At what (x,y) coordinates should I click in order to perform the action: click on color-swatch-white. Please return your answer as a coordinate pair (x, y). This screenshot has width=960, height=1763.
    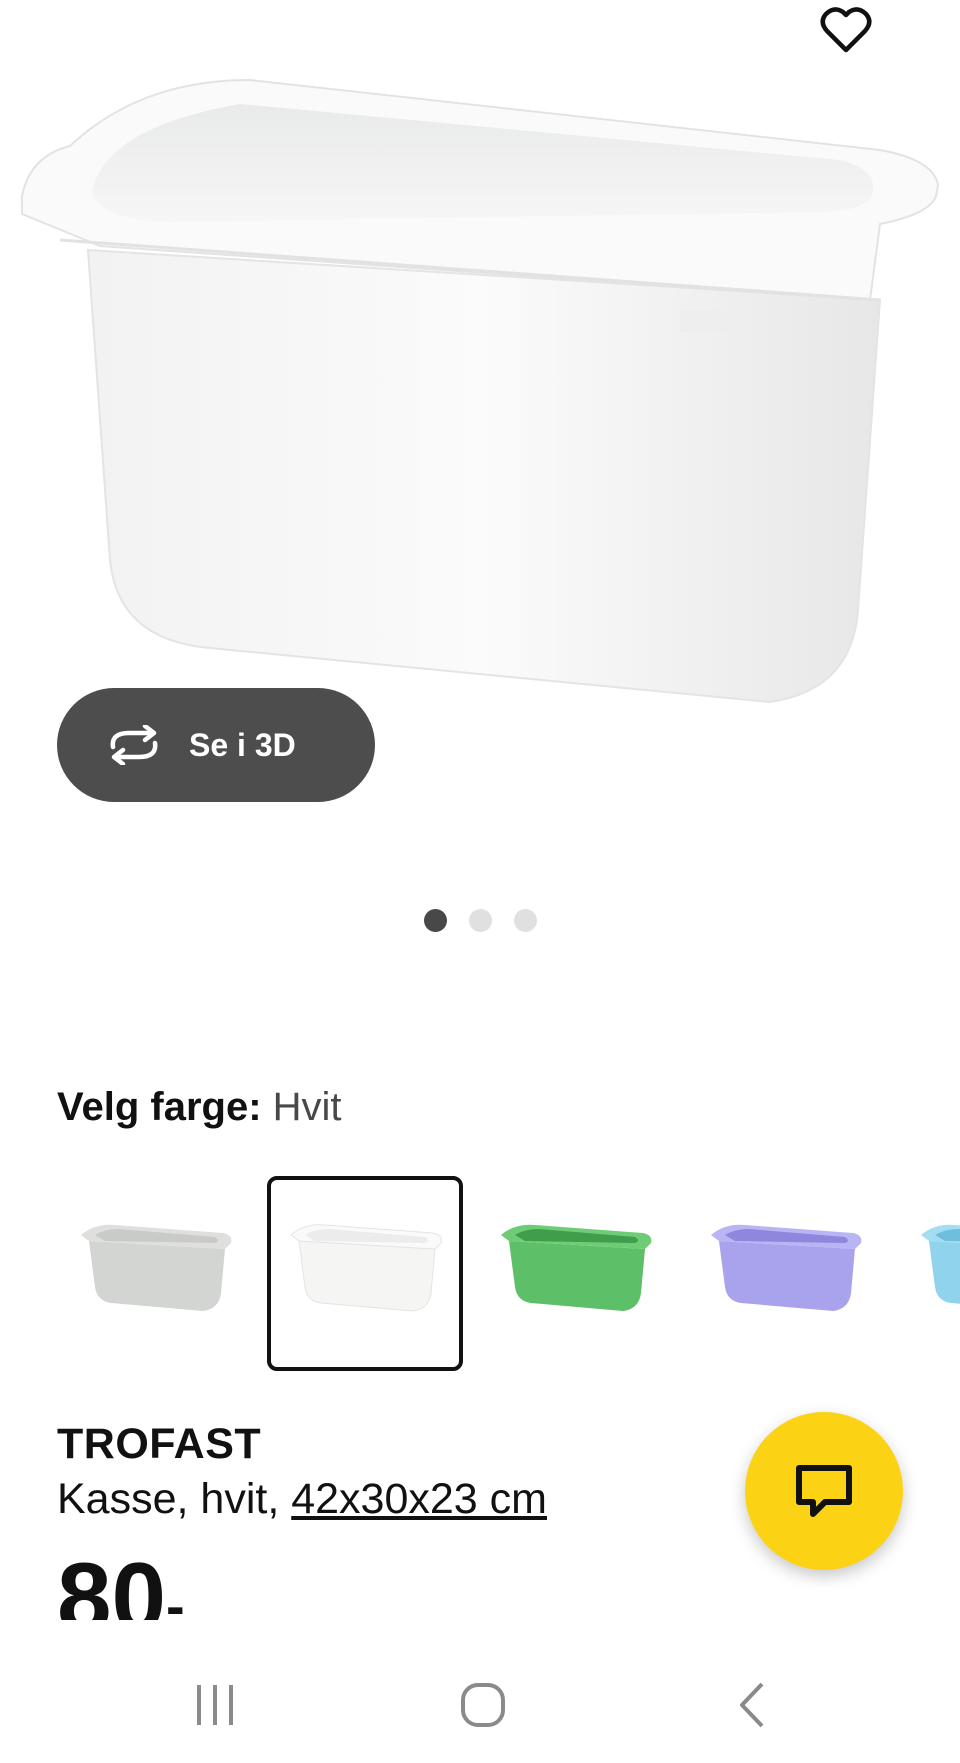
    Looking at the image, I should click on (365, 1273).